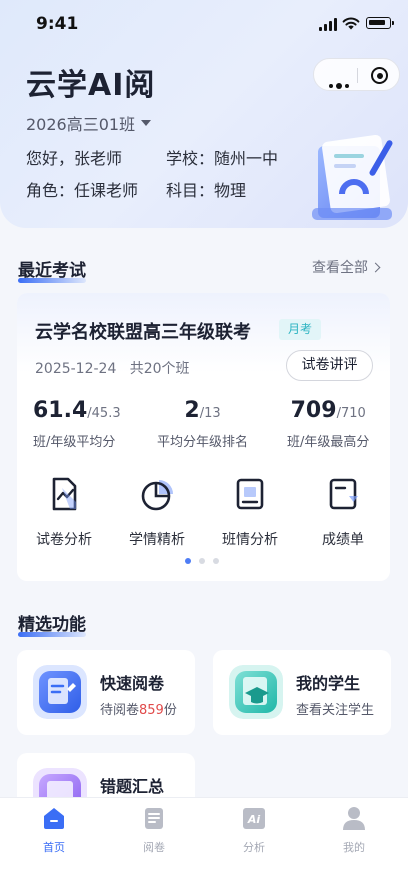 The image size is (408, 883). Describe the element at coordinates (82, 190) in the screenshot. I see `role-info: 角色：任课老师` at that location.